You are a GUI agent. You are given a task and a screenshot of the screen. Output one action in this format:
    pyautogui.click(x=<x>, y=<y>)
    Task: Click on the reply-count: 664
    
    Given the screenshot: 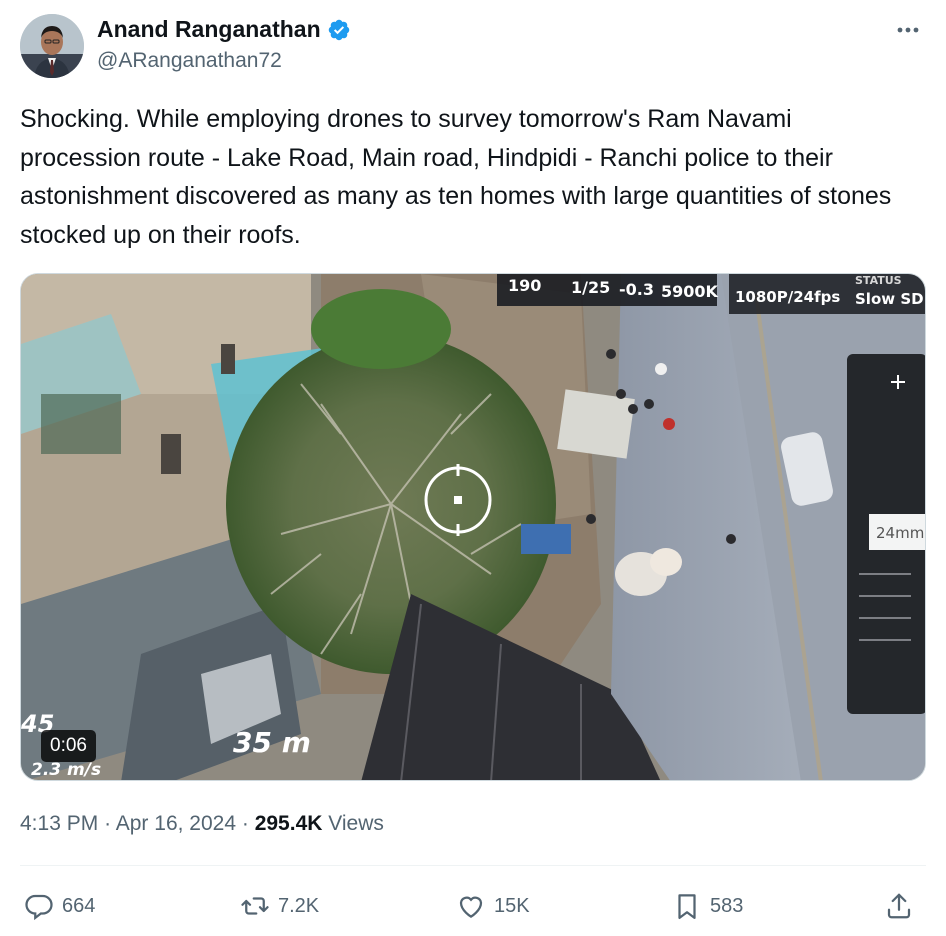 What is the action you would take?
    pyautogui.click(x=79, y=905)
    